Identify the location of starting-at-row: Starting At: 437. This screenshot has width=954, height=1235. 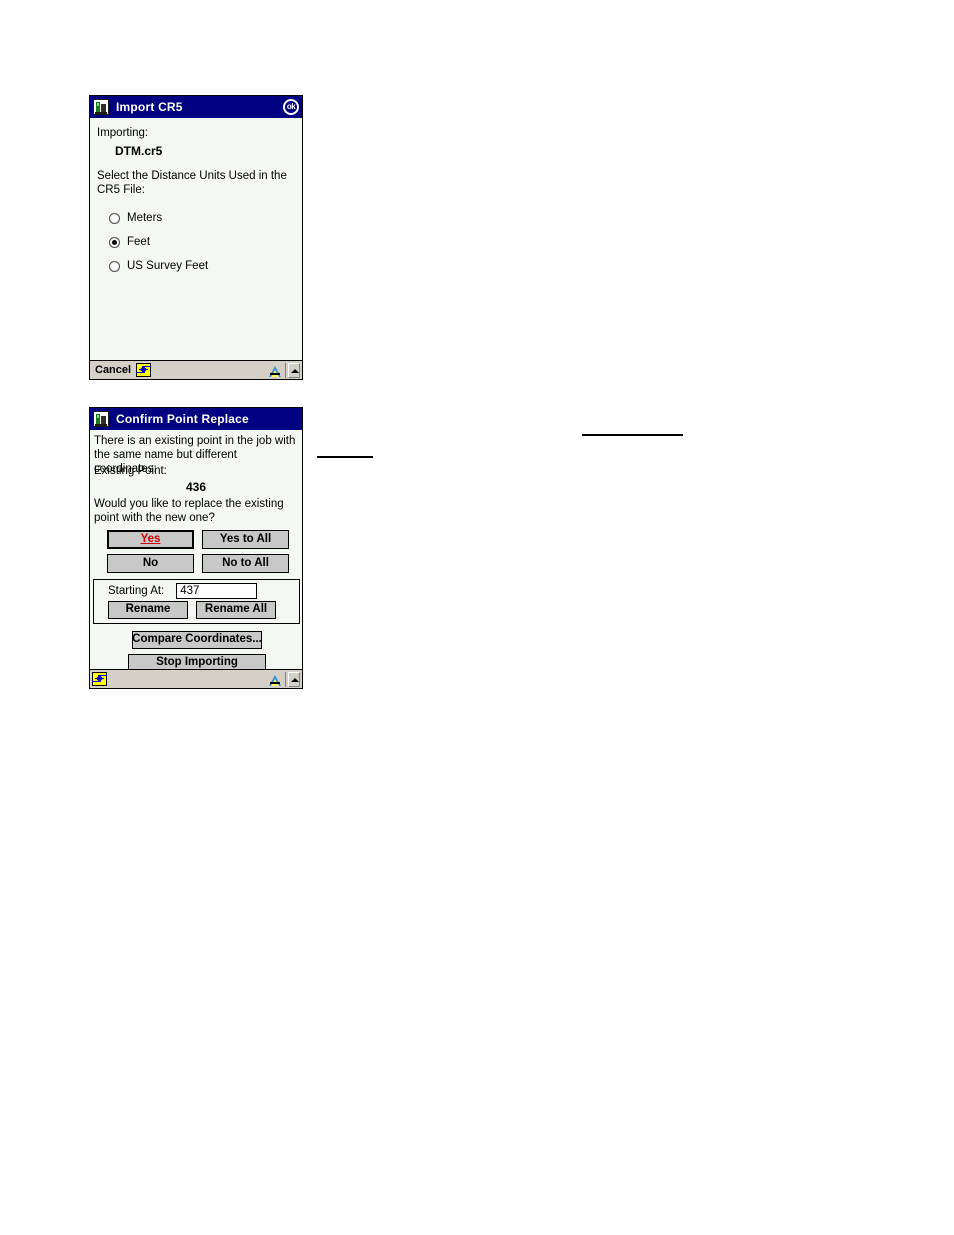
(196, 590).